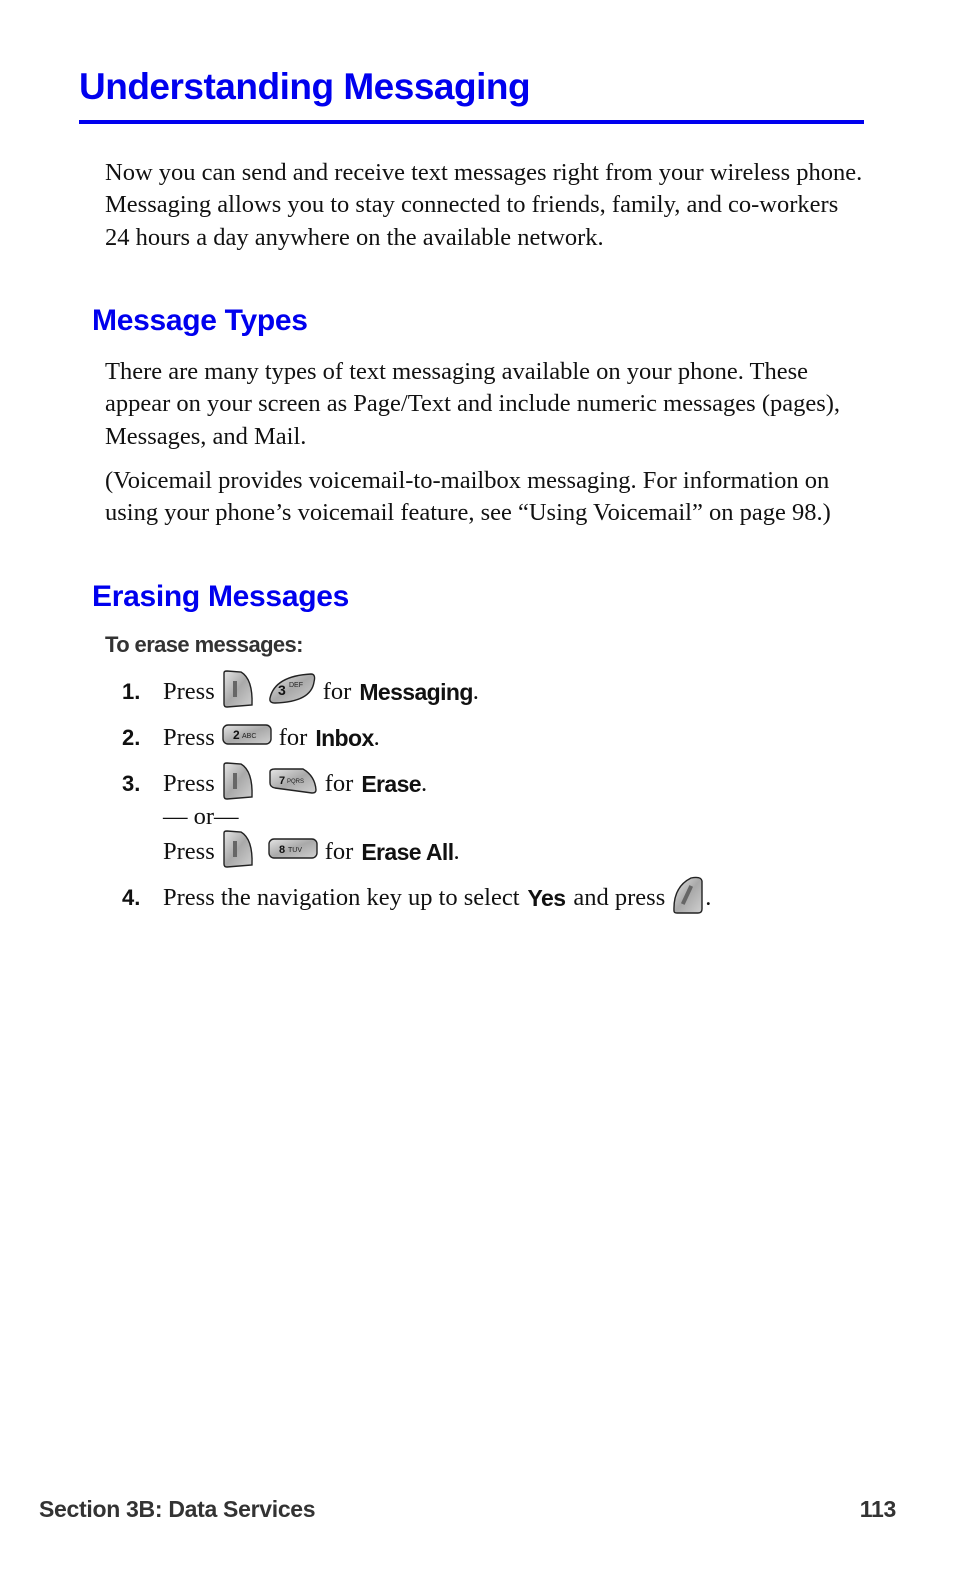 Image resolution: width=954 pixels, height=1590 pixels. What do you see at coordinates (282, 850) in the screenshot?
I see `svg-text: 8` at bounding box center [282, 850].